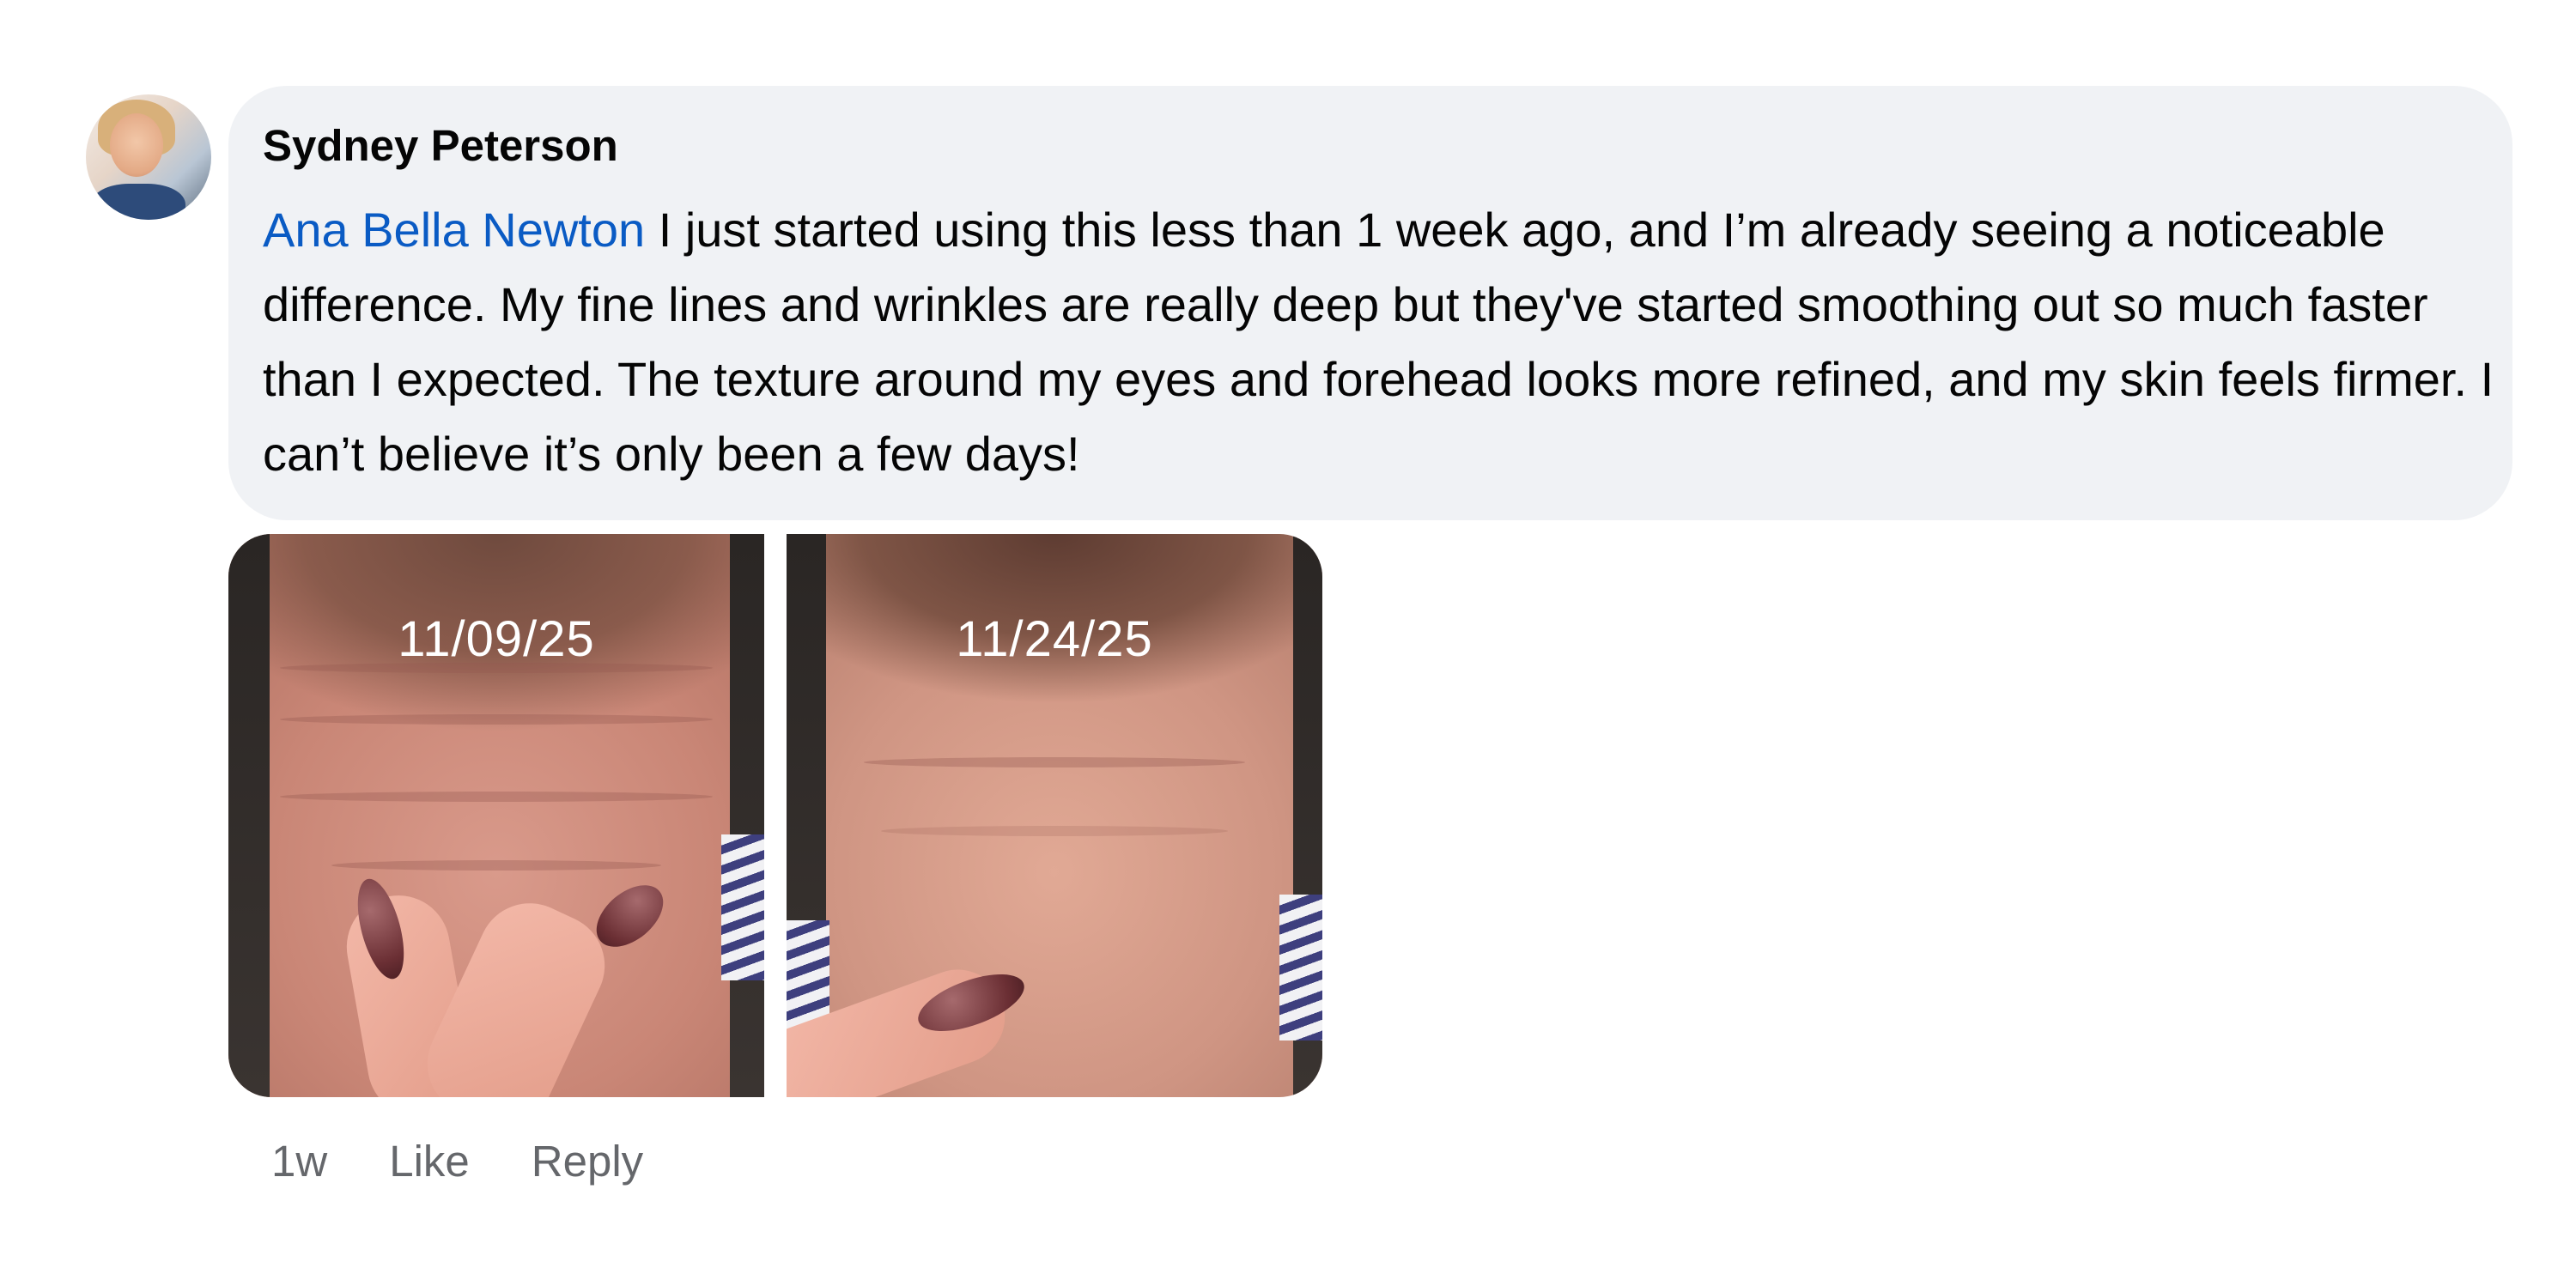 Image resolution: width=2576 pixels, height=1268 pixels. I want to click on comment-timestamp: 1w, so click(299, 1162).